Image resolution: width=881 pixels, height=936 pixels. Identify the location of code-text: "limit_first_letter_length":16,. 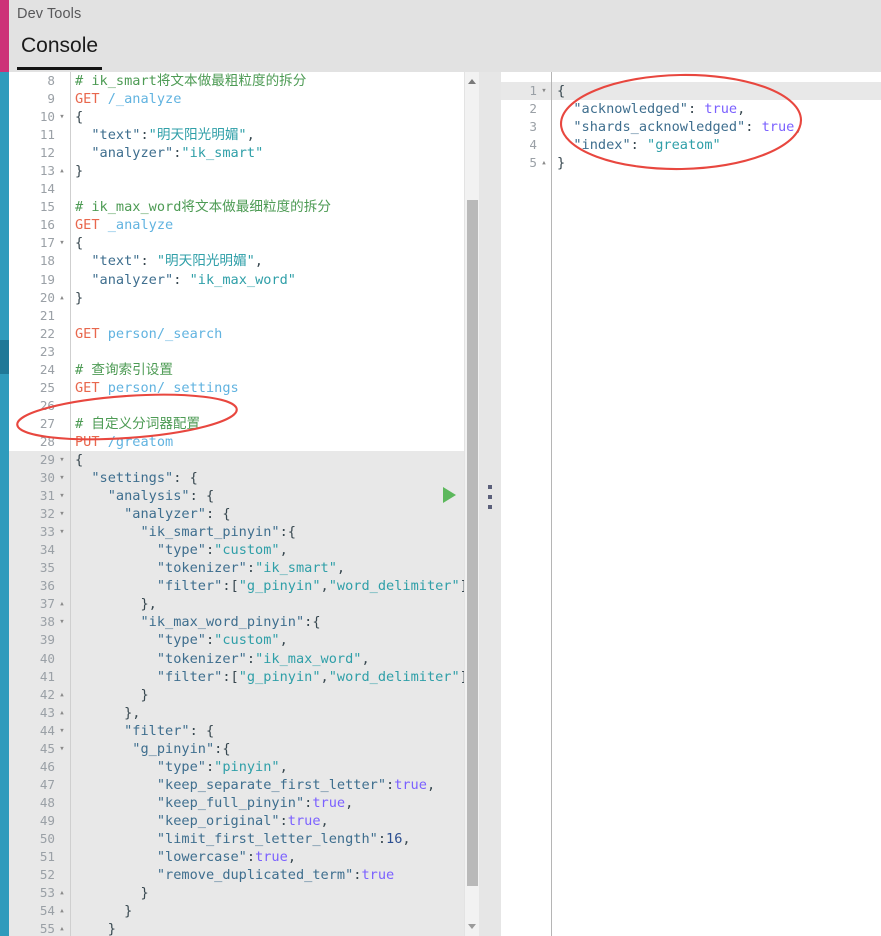
(243, 839).